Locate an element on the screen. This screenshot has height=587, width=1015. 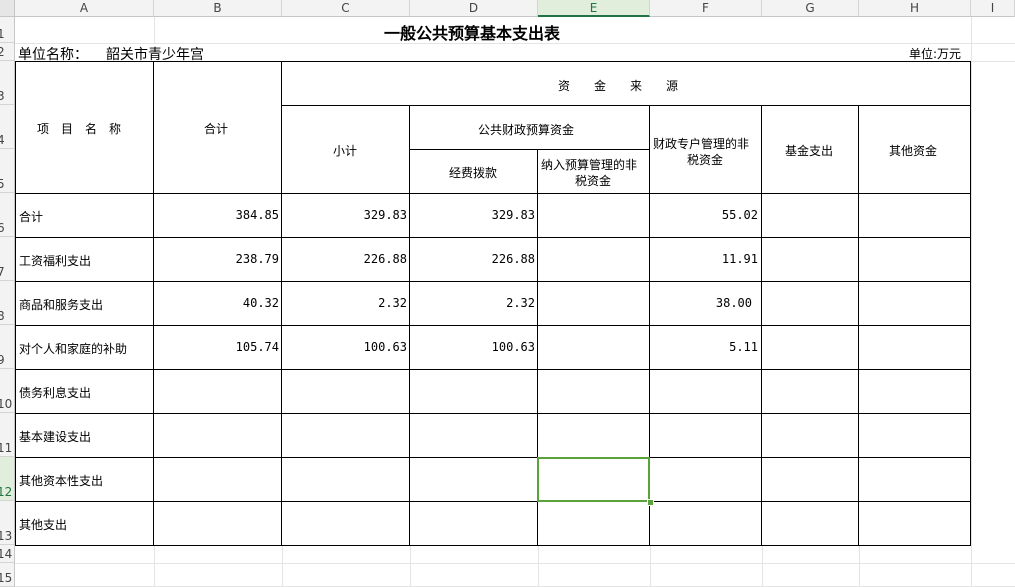
column-header-g: G is located at coordinates (810, 8).